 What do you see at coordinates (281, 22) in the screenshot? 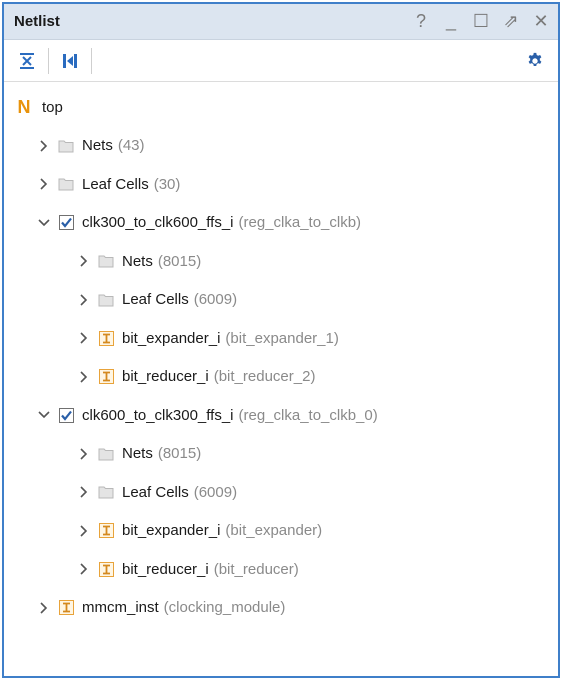
I see `panel-titlebar: Netlist ? _ ☐ ⇗ ✕` at bounding box center [281, 22].